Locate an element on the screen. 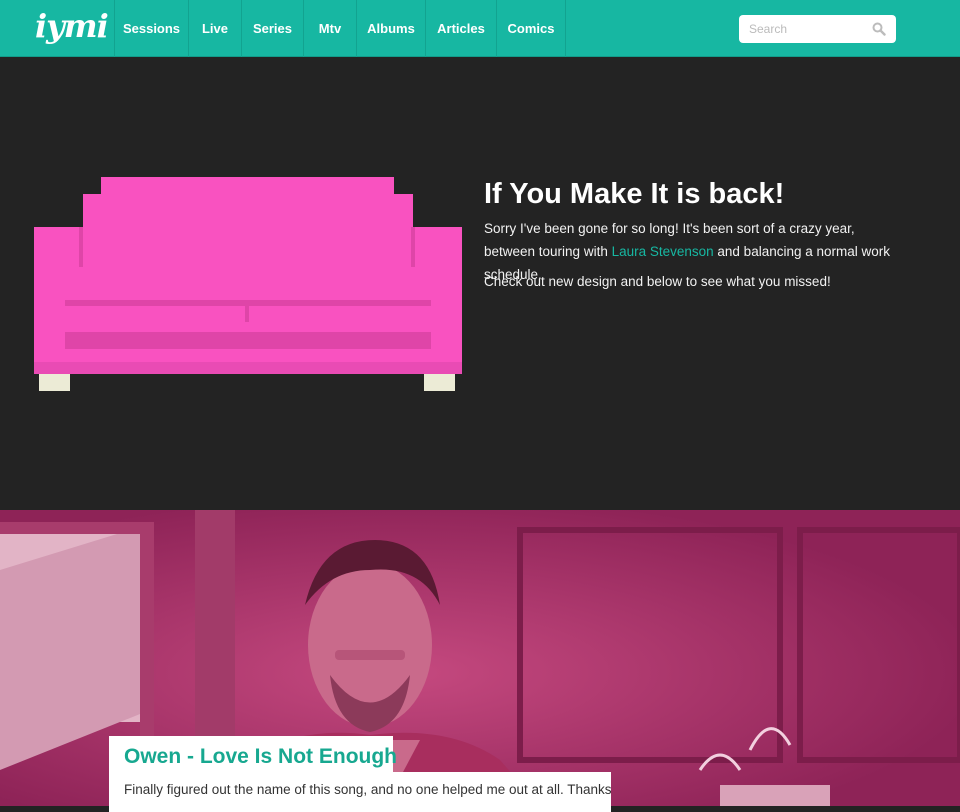 Image resolution: width=960 pixels, height=812 pixels. nav-item-live: Live is located at coordinates (215, 28).